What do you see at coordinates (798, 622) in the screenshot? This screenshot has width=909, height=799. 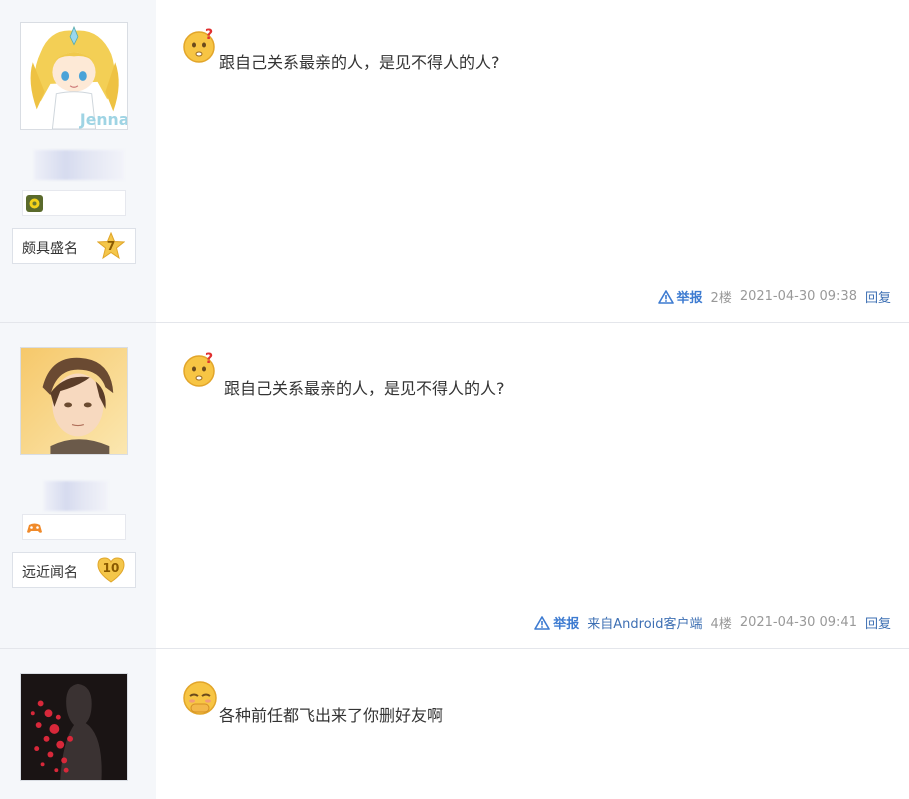 I see `post-time: 2021-04-30 09:41` at bounding box center [798, 622].